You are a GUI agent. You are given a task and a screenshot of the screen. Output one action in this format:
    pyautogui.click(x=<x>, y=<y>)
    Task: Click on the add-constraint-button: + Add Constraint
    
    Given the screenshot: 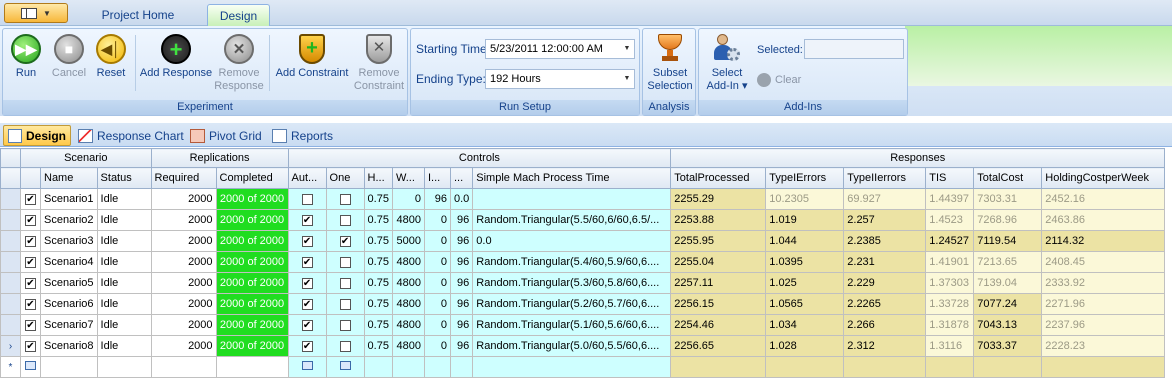 What is the action you would take?
    pyautogui.click(x=312, y=57)
    